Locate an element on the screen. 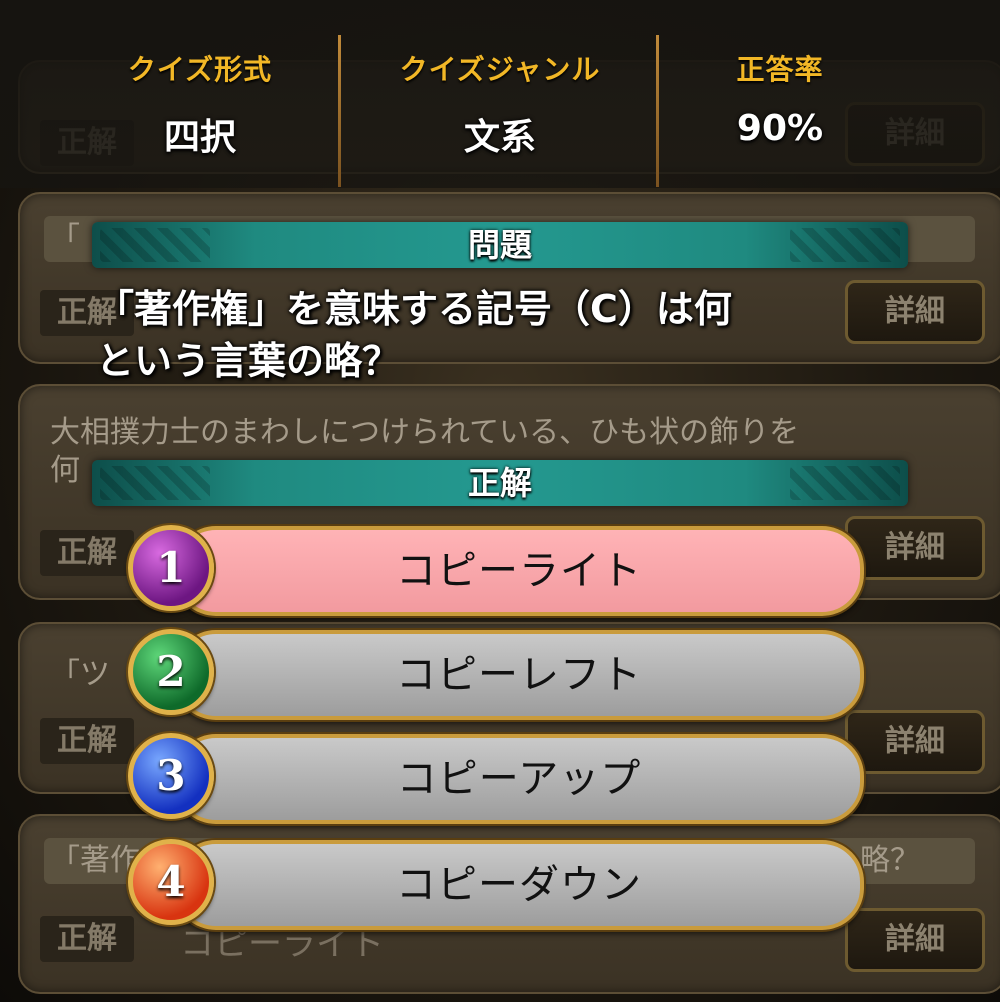 This screenshot has height=1002, width=1000. choice-3: コピーアップ 3 is located at coordinates (496, 777).